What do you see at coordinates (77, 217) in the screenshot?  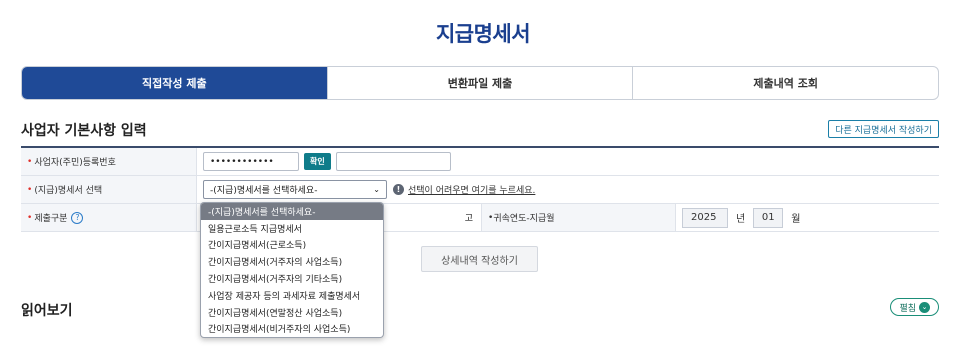 I see `help-icon: ?` at bounding box center [77, 217].